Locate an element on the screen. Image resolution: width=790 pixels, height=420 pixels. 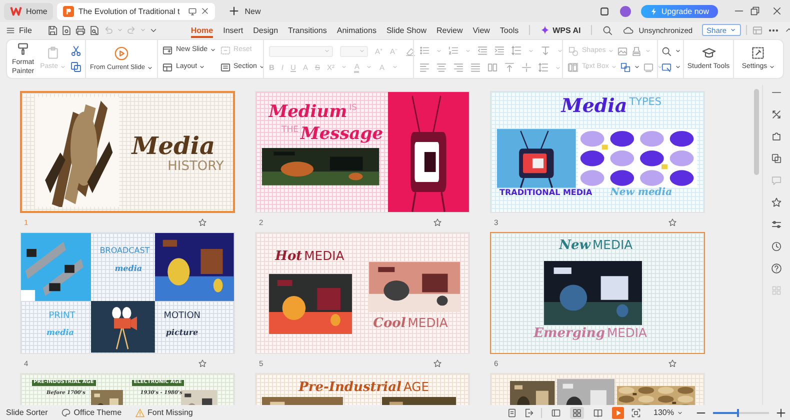
ribbon-tab: Transitions is located at coordinates (307, 30).